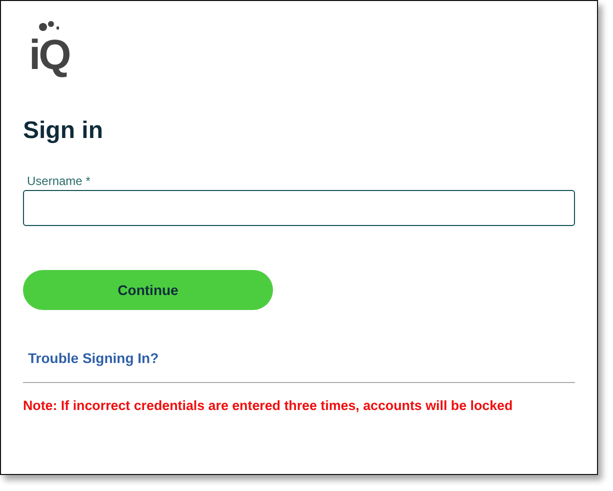 The height and width of the screenshot is (491, 613). I want to click on sign-in-heading: Sign in, so click(63, 131).